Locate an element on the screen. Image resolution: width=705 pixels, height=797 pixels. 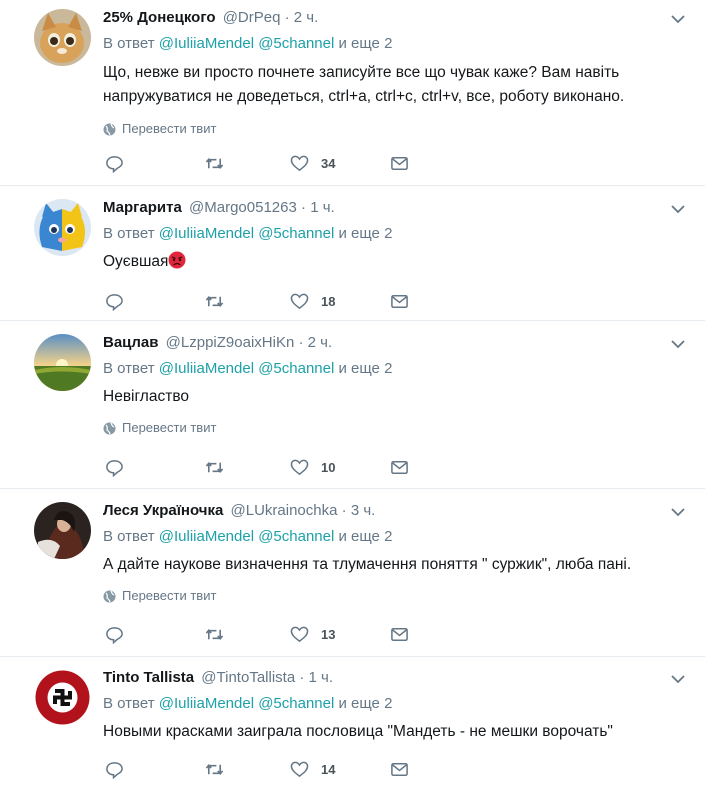
envelope-icon is located at coordinates (399, 769).